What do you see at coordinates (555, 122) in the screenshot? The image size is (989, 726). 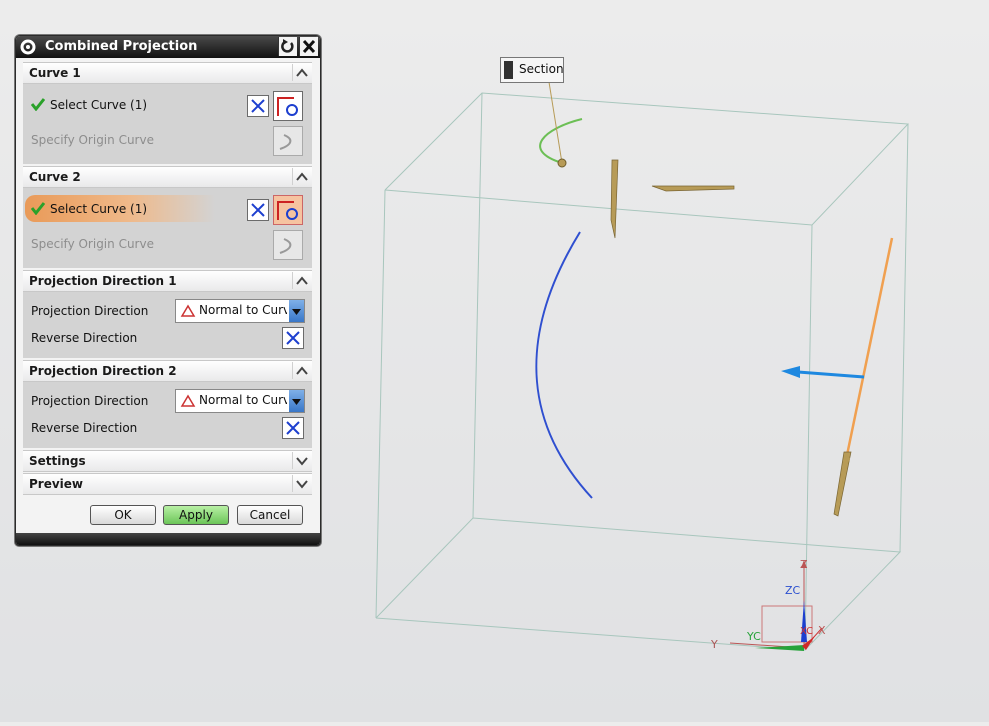 I see `section-leader` at bounding box center [555, 122].